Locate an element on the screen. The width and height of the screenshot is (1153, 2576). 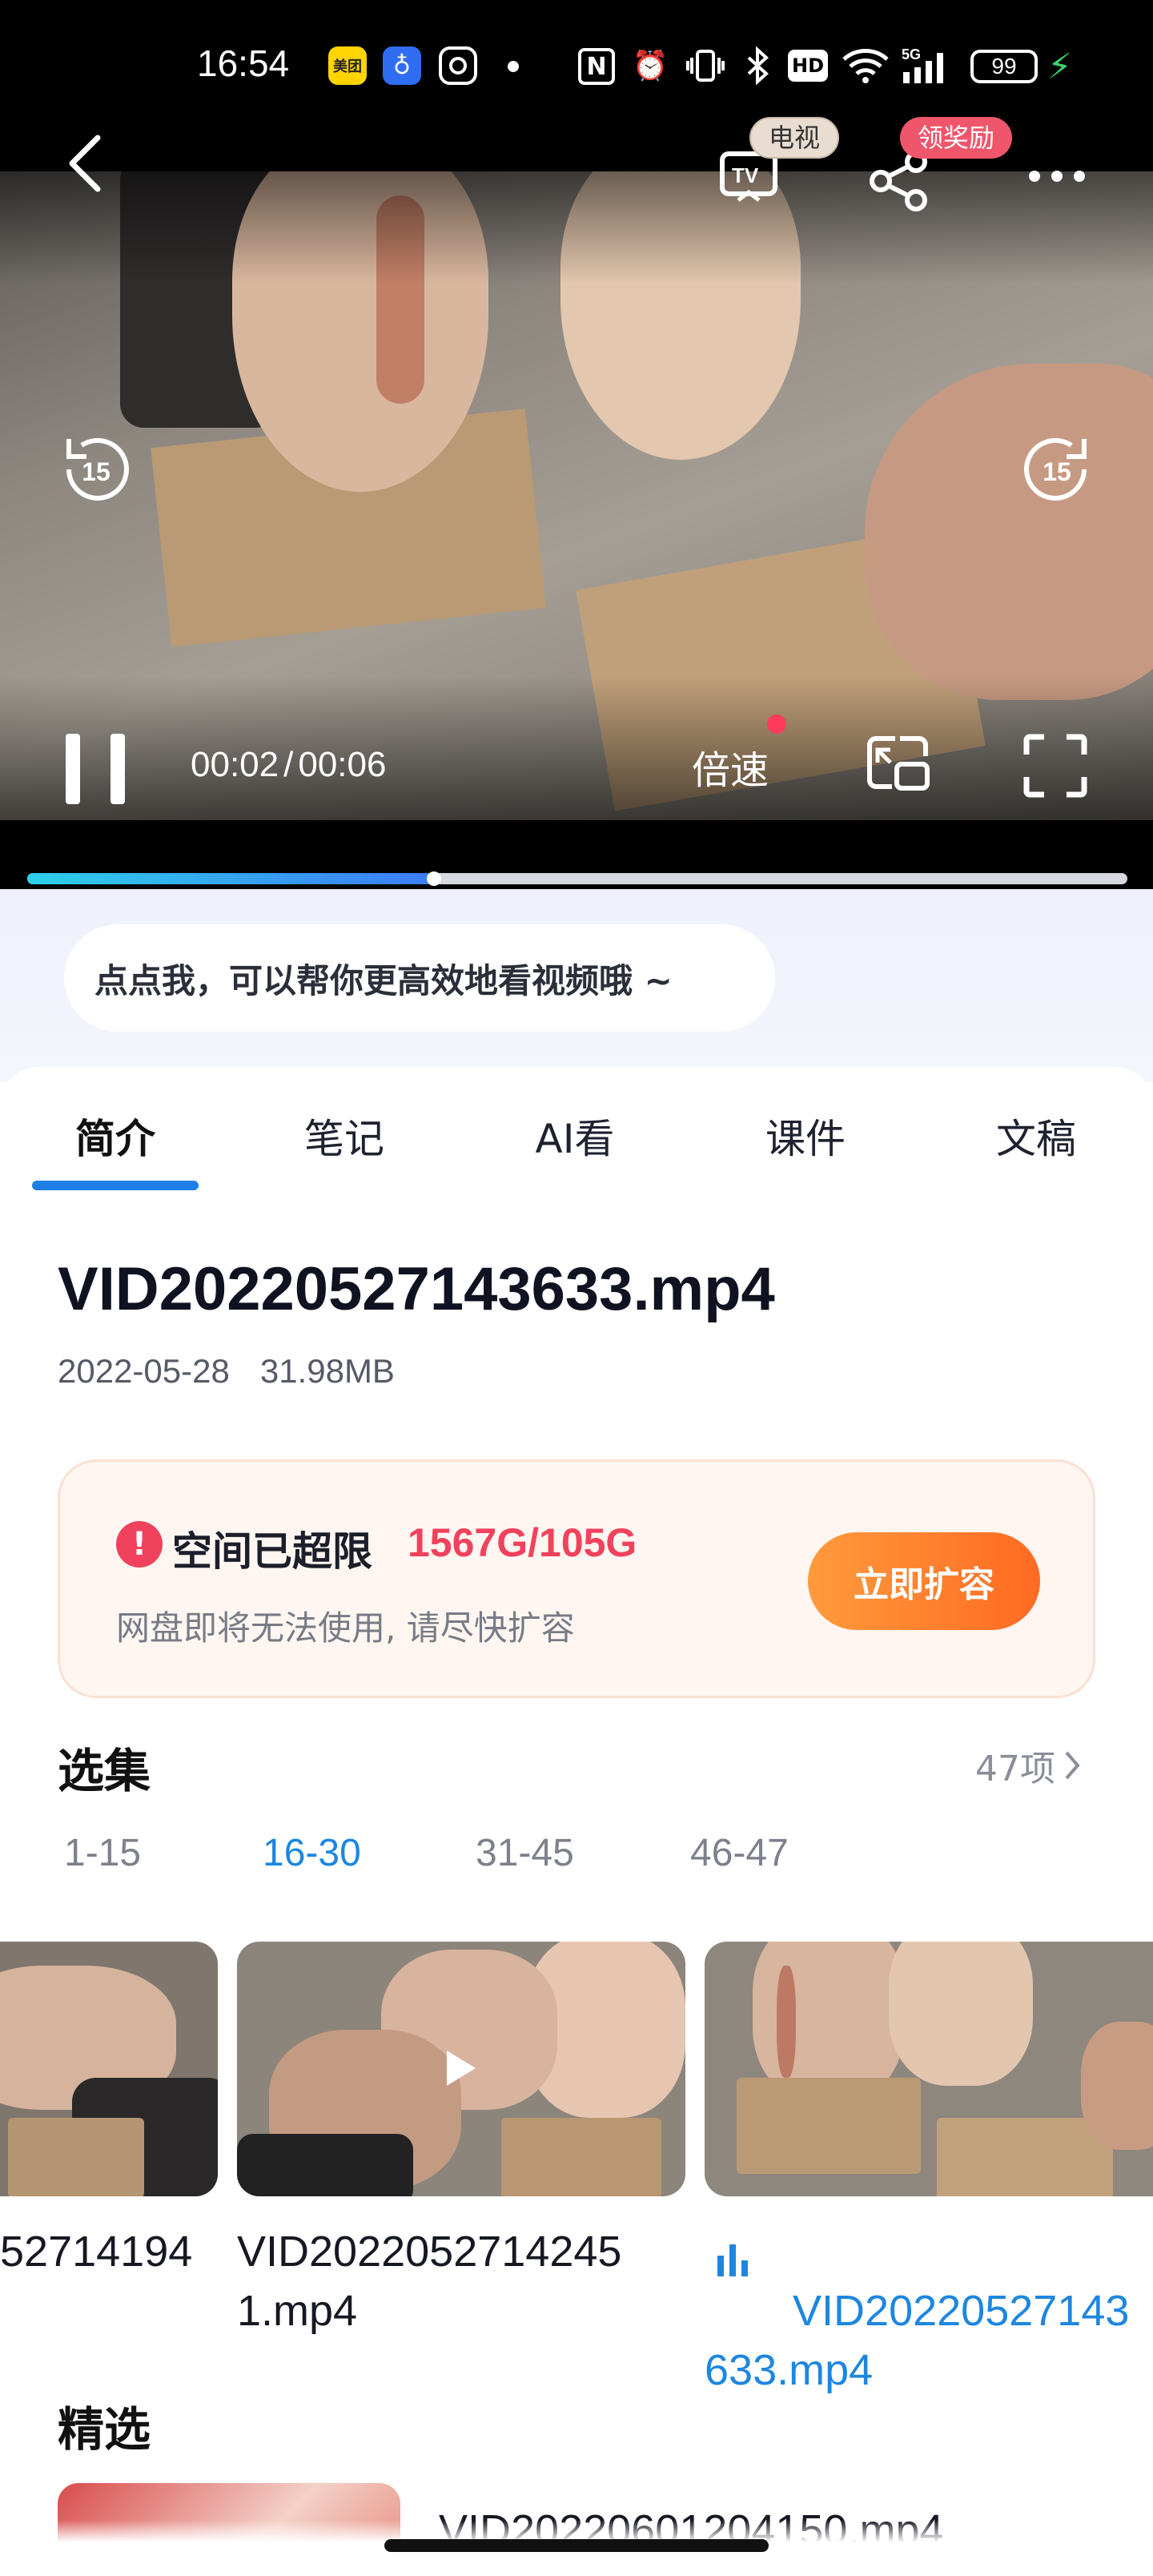
wifi-icon is located at coordinates (866, 66).